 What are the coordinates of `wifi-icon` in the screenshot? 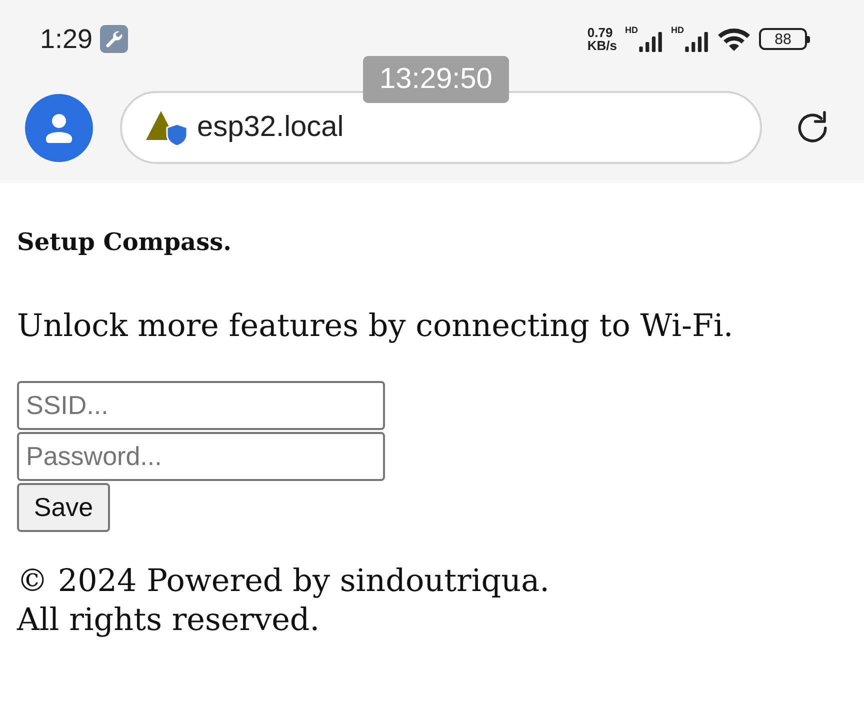 It's located at (734, 39).